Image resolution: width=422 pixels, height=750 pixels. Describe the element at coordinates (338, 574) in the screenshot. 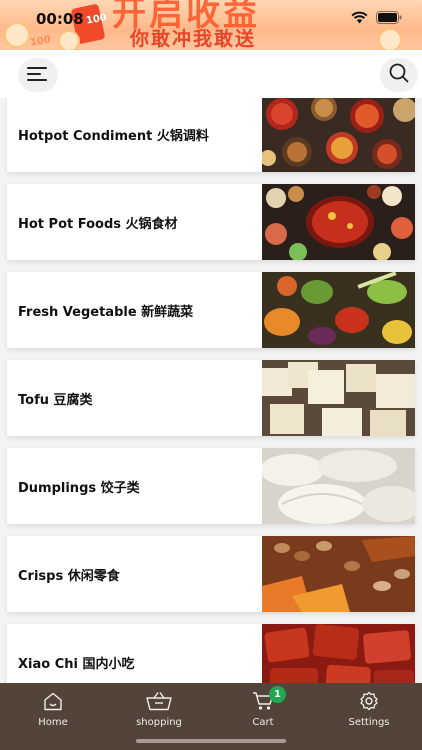

I see `category-image-peanuts-crisps` at that location.